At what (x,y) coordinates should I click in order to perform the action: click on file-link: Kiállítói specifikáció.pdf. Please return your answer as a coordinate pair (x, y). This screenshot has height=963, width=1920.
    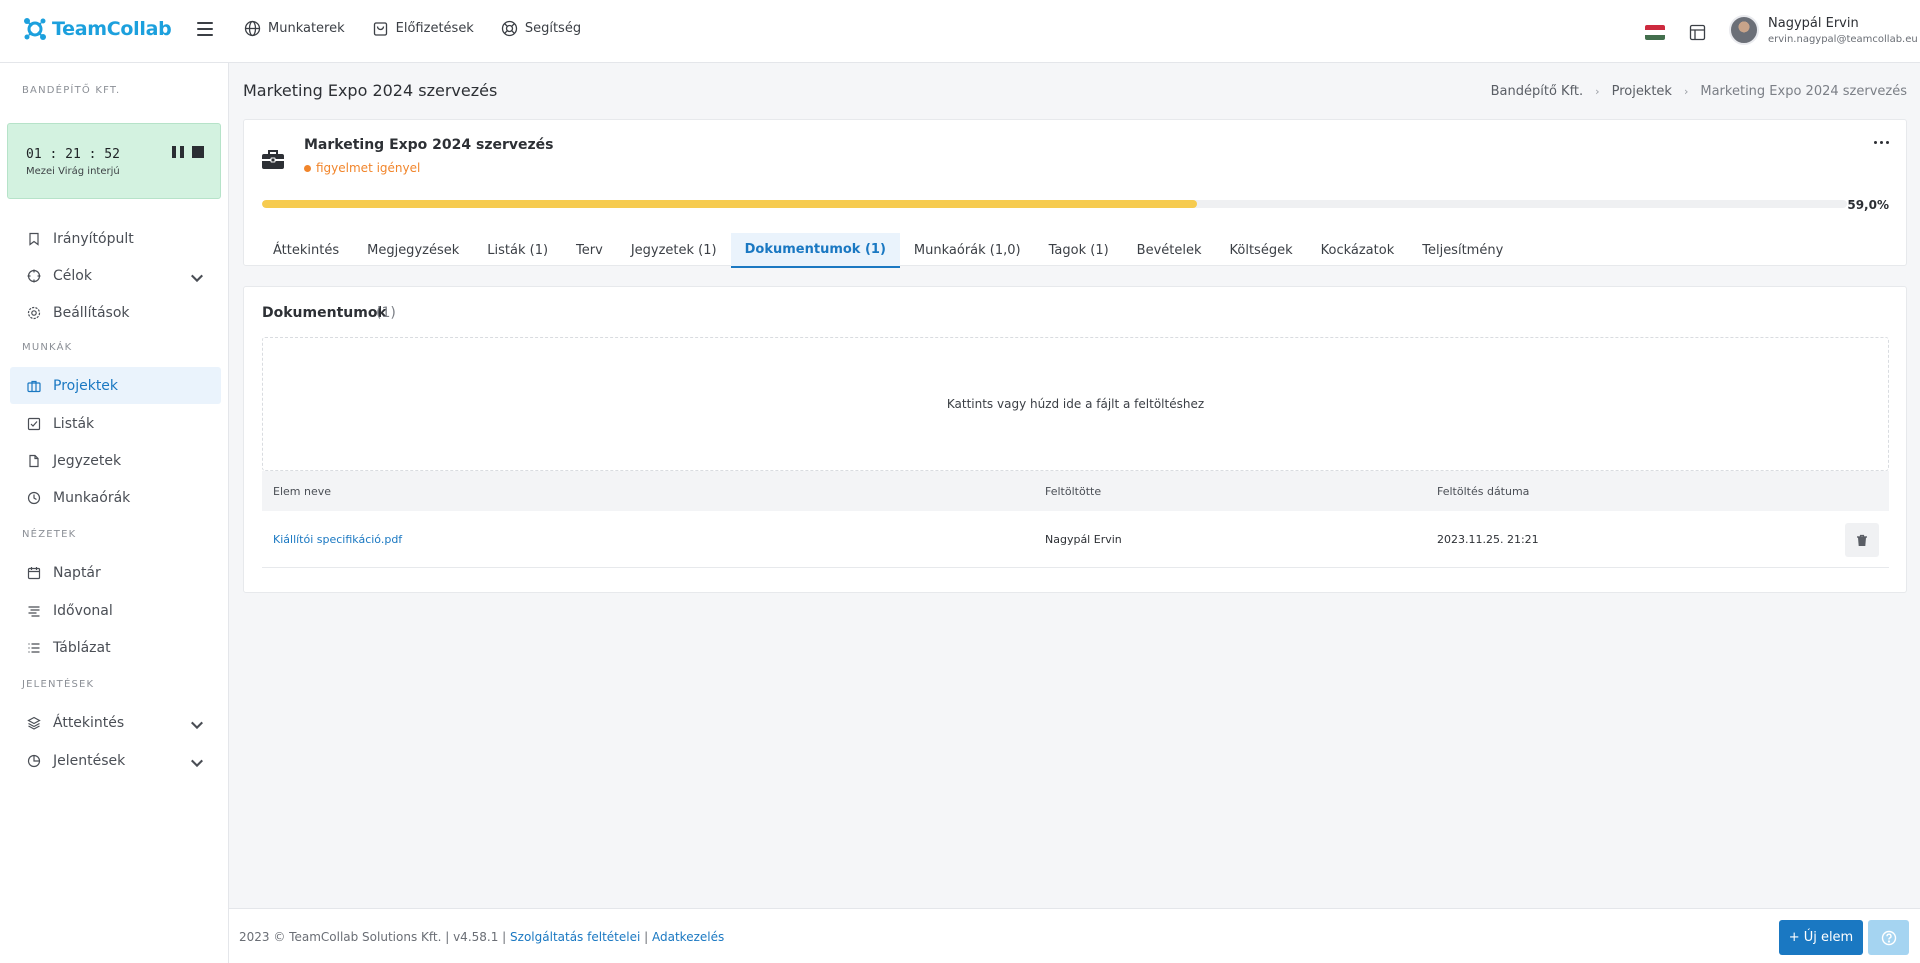
    Looking at the image, I should click on (337, 539).